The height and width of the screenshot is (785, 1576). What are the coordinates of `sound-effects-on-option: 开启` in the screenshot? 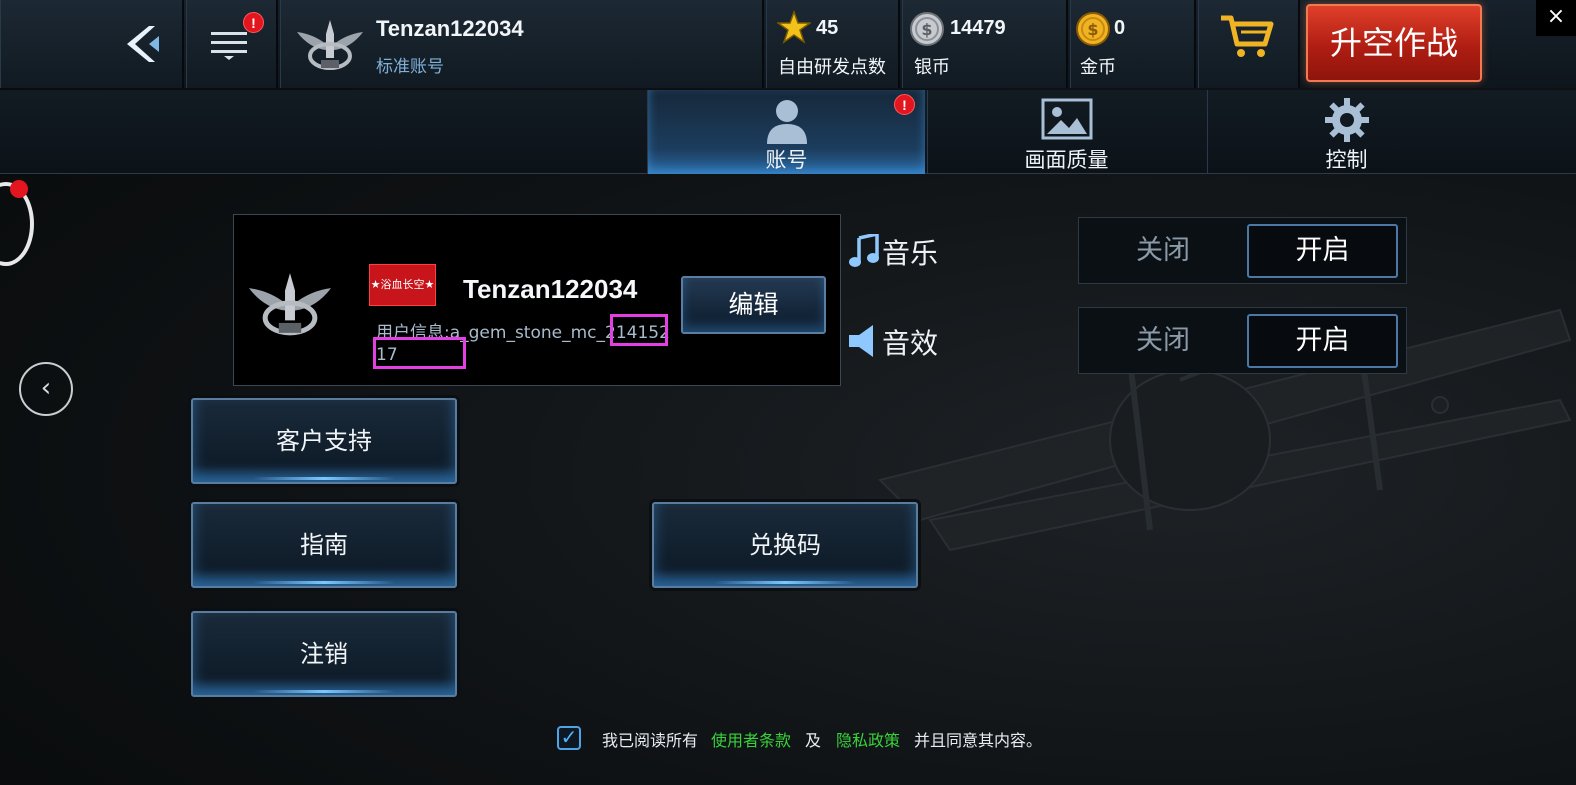 It's located at (1322, 341).